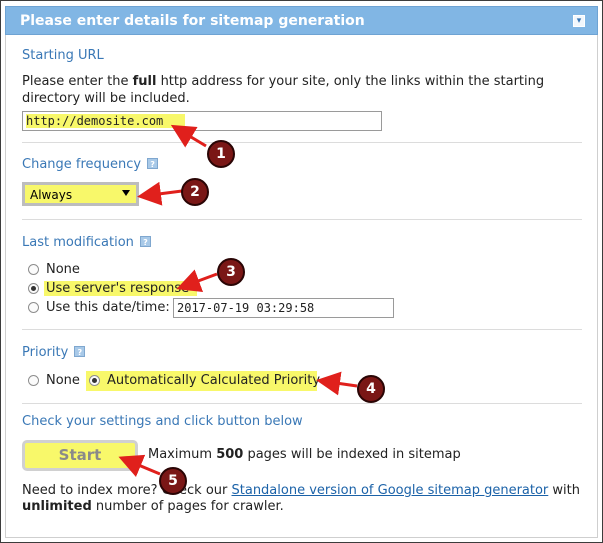  What do you see at coordinates (195, 192) in the screenshot?
I see `callout-badge-2: 2` at bounding box center [195, 192].